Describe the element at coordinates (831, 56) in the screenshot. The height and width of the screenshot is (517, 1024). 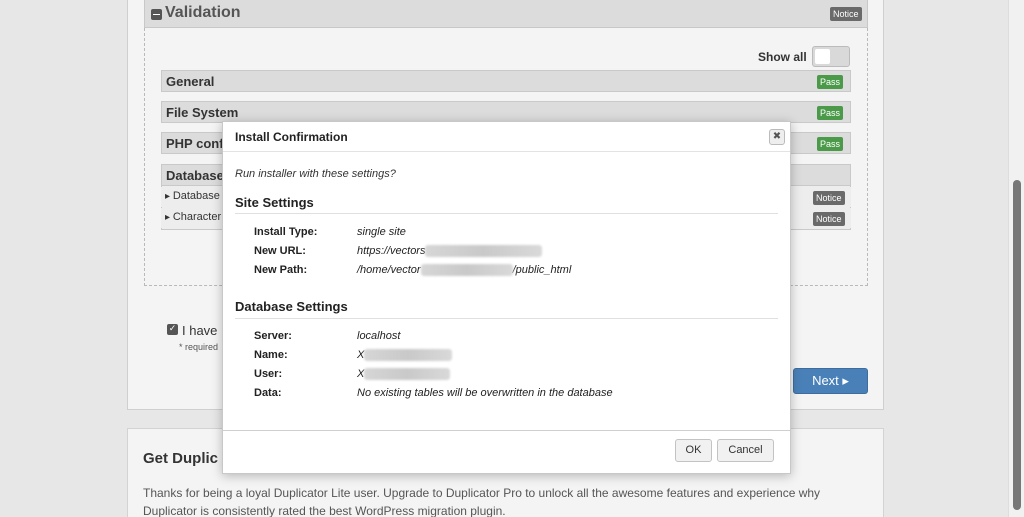
I see `show-all-toggle` at that location.